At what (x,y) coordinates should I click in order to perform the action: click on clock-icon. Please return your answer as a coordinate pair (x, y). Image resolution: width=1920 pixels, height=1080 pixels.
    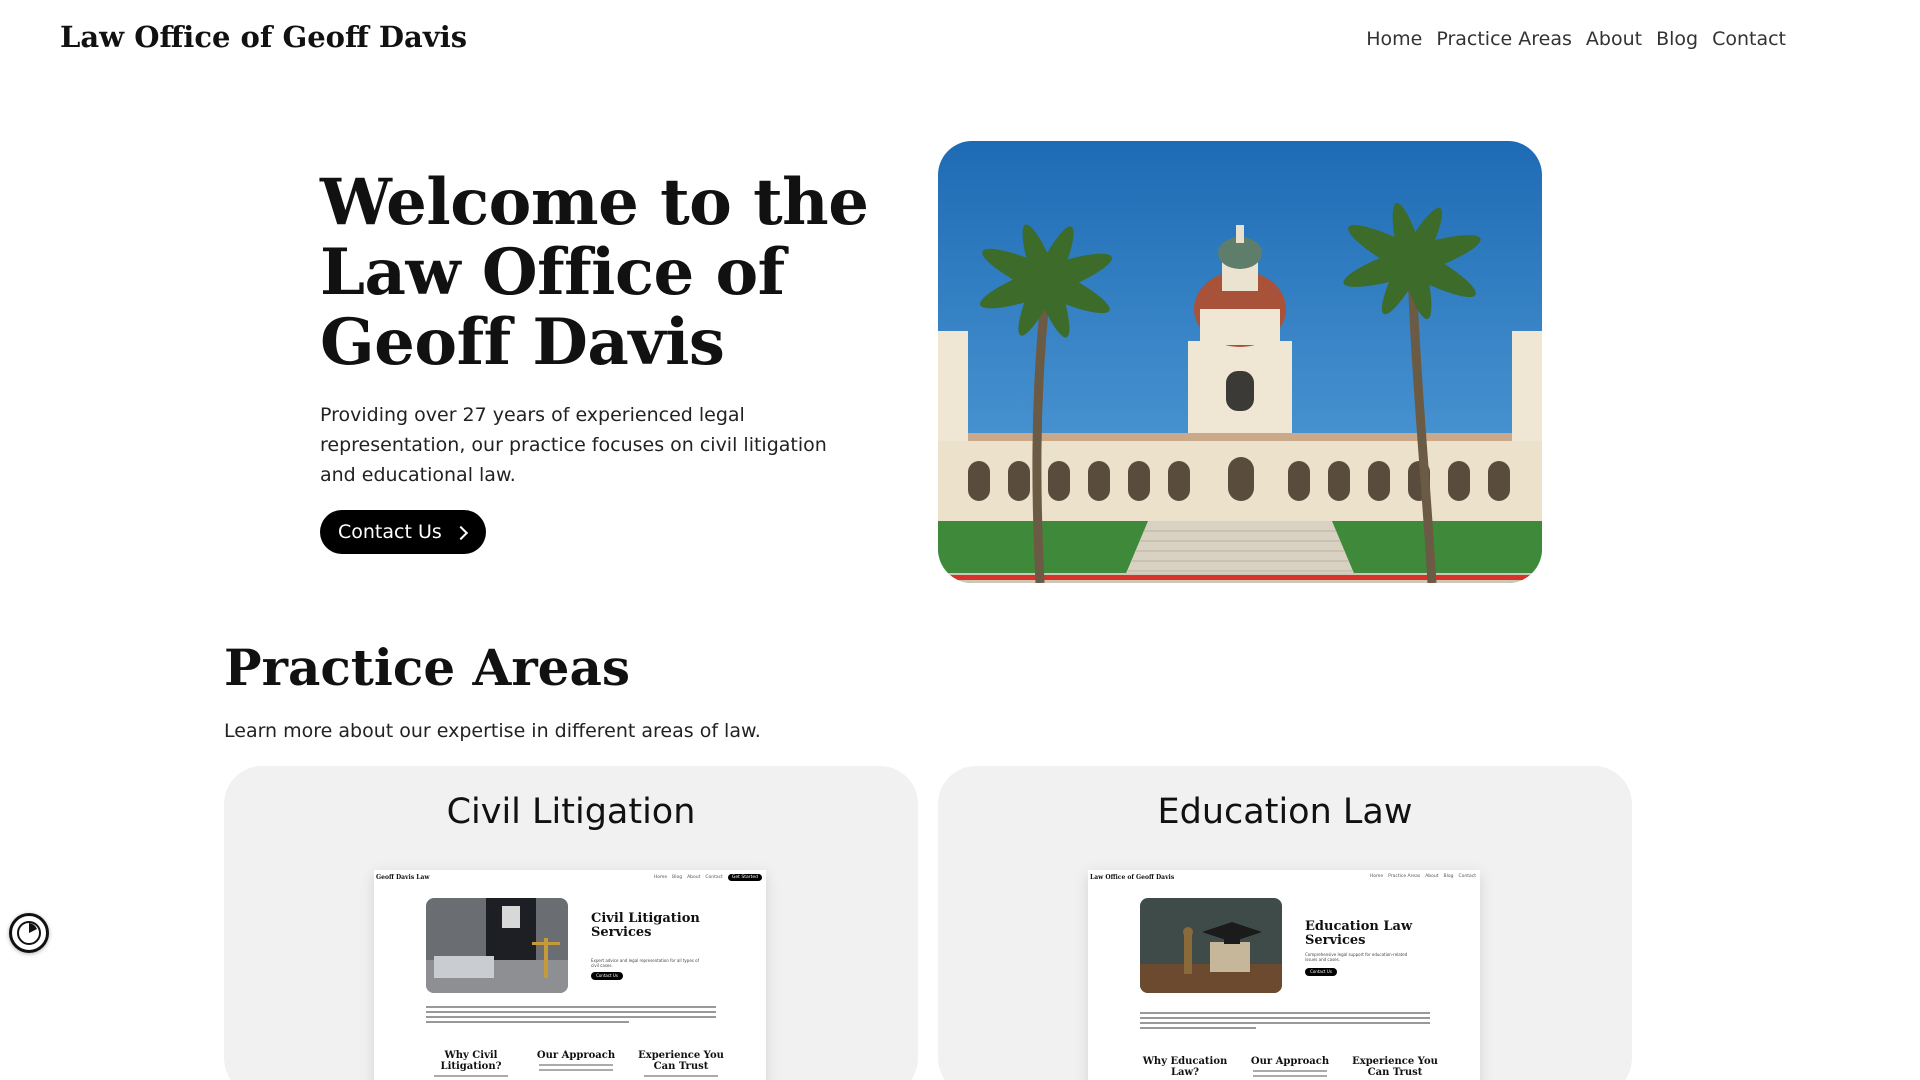
    Looking at the image, I should click on (29, 933).